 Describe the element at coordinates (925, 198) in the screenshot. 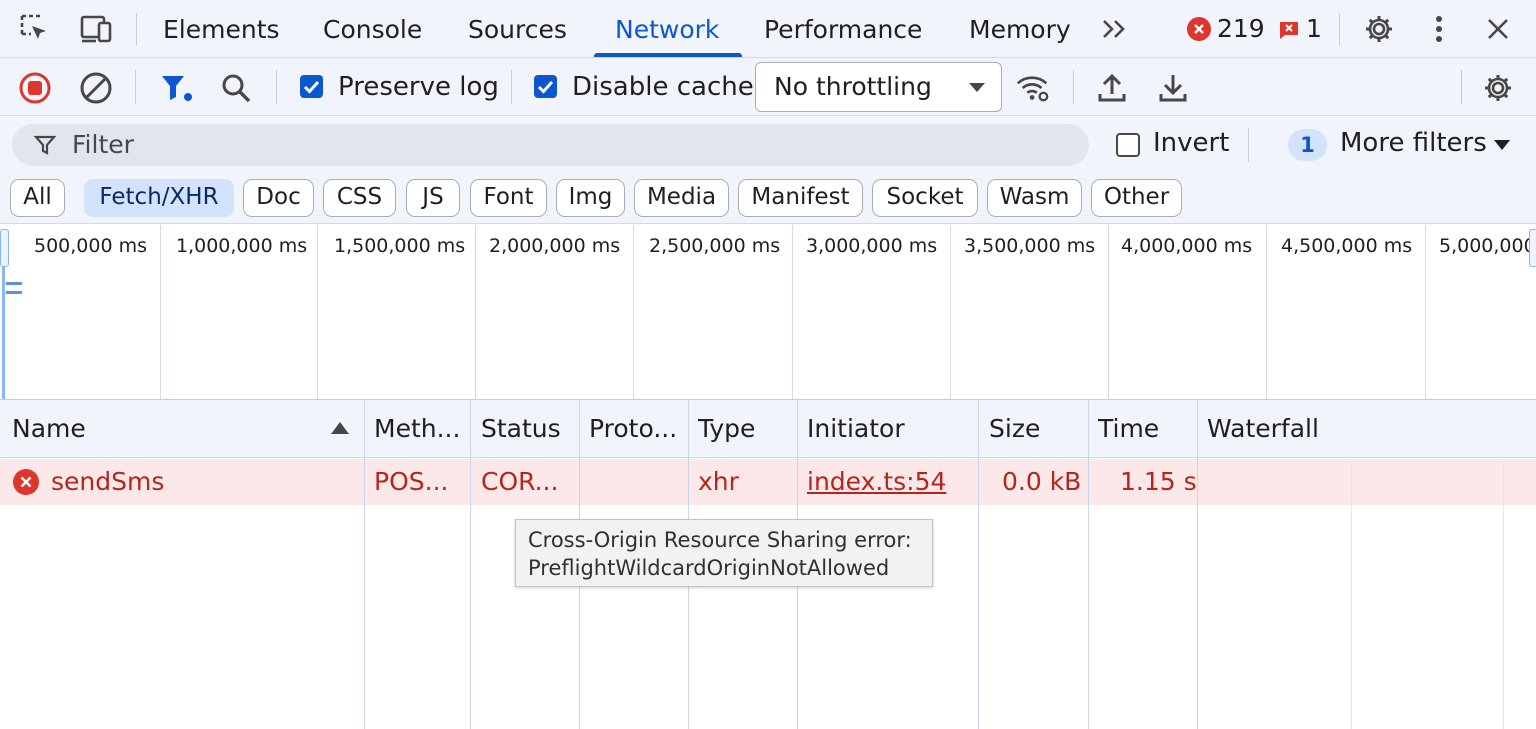

I see `type-chip-socket: Socket` at that location.